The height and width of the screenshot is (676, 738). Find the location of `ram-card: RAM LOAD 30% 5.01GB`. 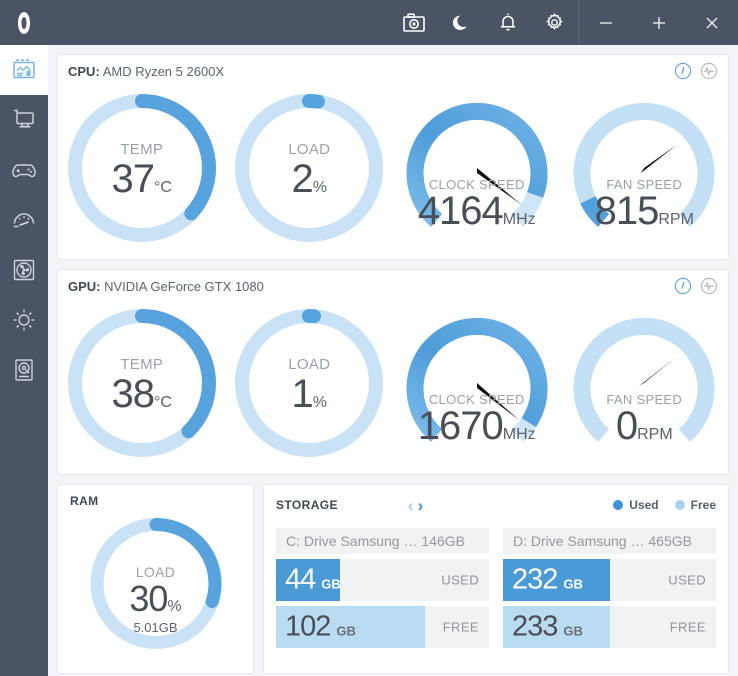

ram-card: RAM LOAD 30% 5.01GB is located at coordinates (155, 579).